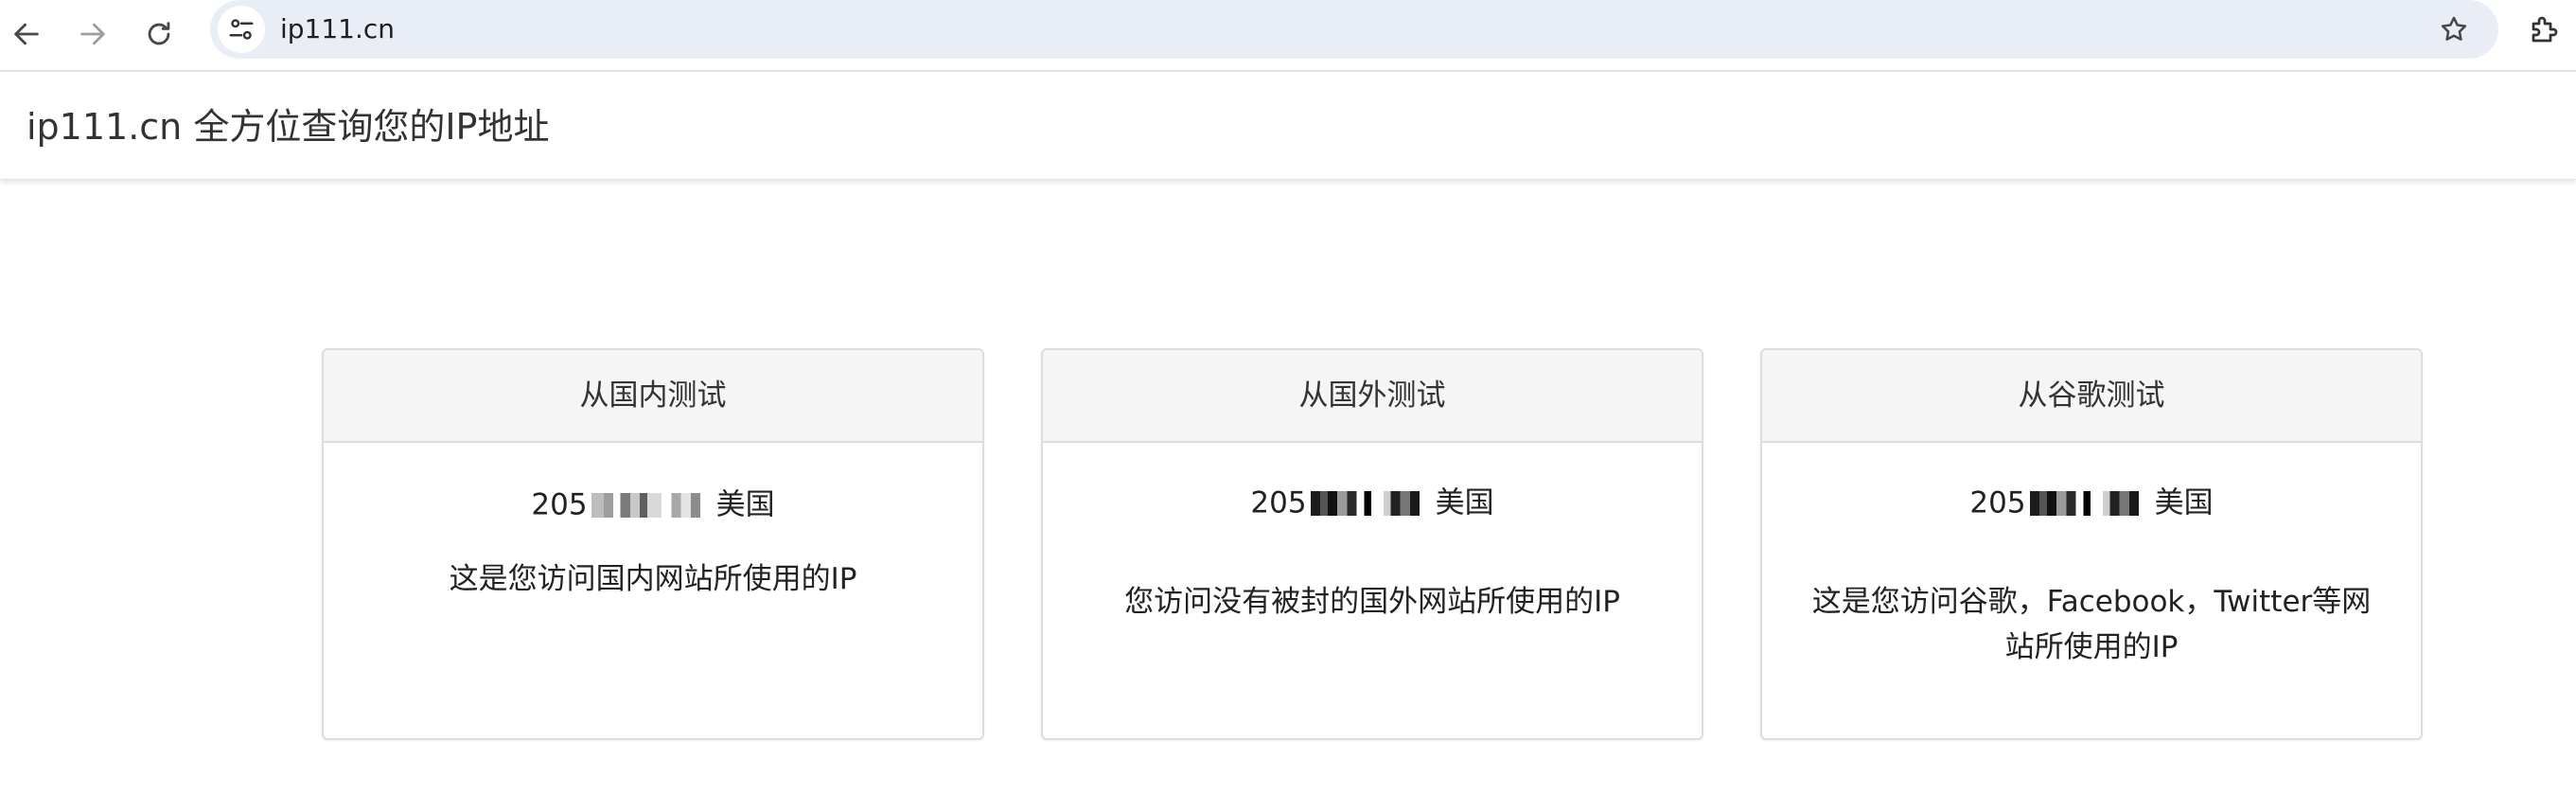 The image size is (2576, 793). Describe the element at coordinates (1288, 127) in the screenshot. I see `site-header: ip111.cn 全方位查询您的IP地址` at that location.